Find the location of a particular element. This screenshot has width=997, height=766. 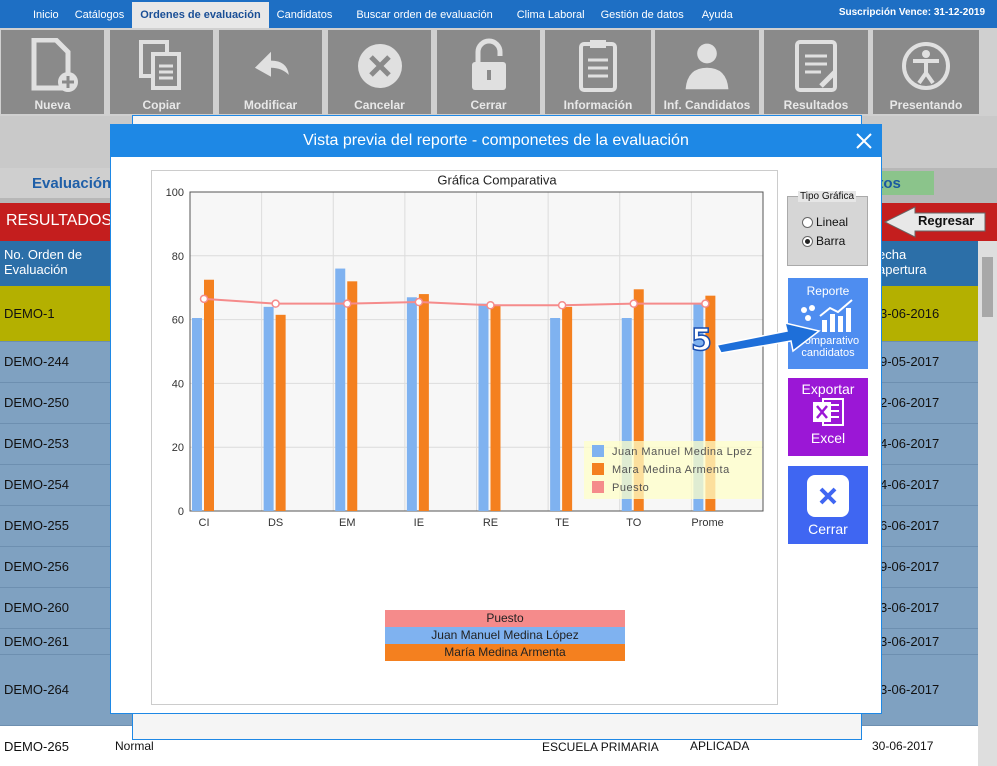

informacion-button: Información is located at coordinates (598, 72).